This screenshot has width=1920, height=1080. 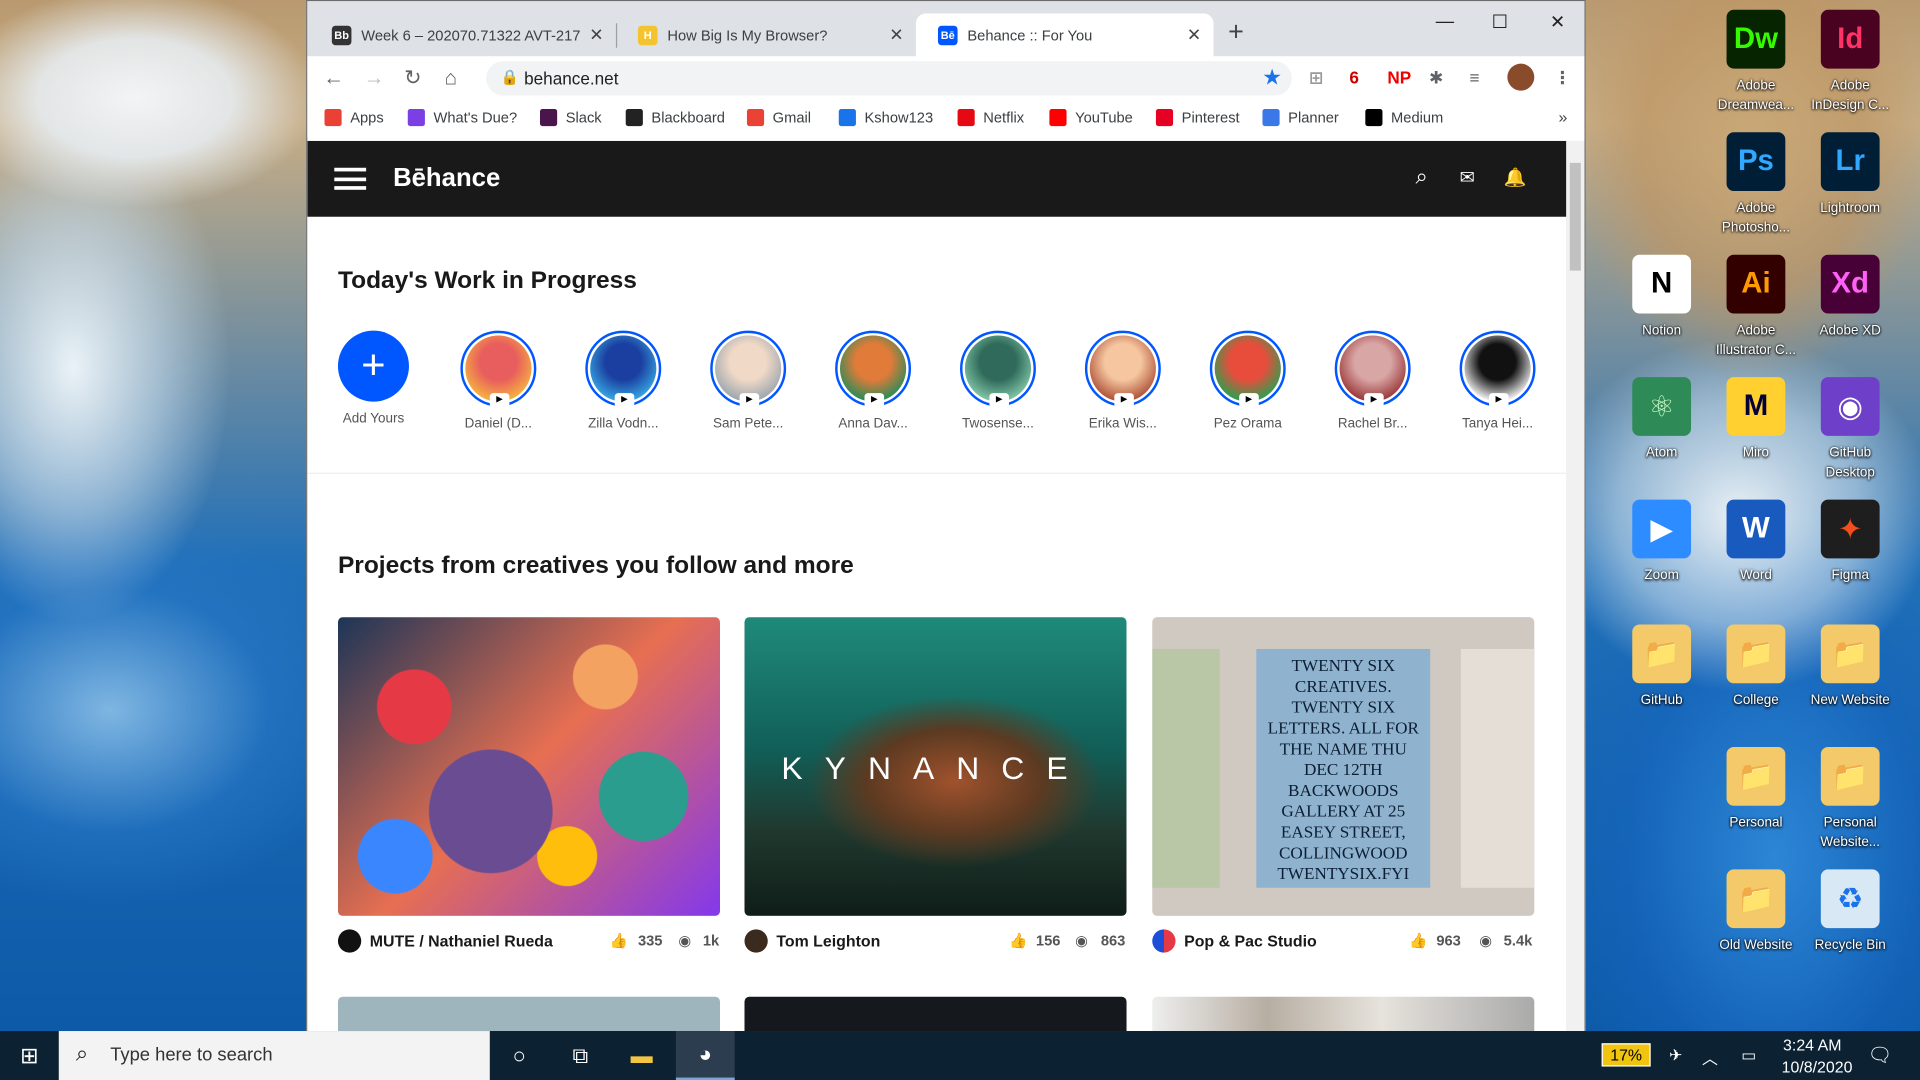 What do you see at coordinates (1850, 667) in the screenshot?
I see `desktop-icon-new-website: 📁 New Website` at bounding box center [1850, 667].